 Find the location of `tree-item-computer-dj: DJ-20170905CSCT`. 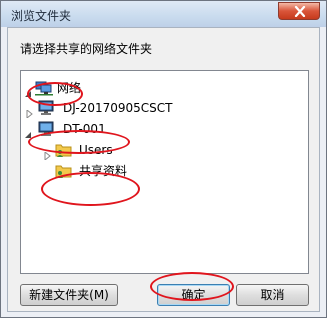

tree-item-computer-dj: DJ-20170905CSCT is located at coordinates (115, 109).